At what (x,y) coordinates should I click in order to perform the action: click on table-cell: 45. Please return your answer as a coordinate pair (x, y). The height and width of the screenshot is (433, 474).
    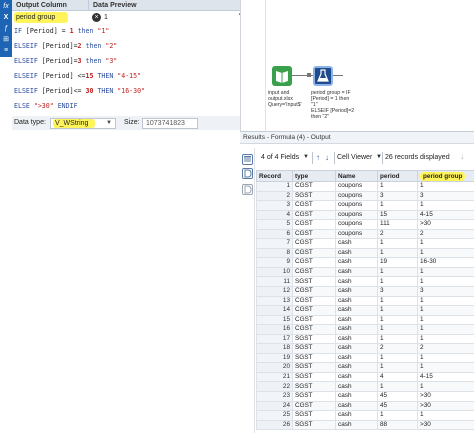
    Looking at the image, I should click on (397, 396).